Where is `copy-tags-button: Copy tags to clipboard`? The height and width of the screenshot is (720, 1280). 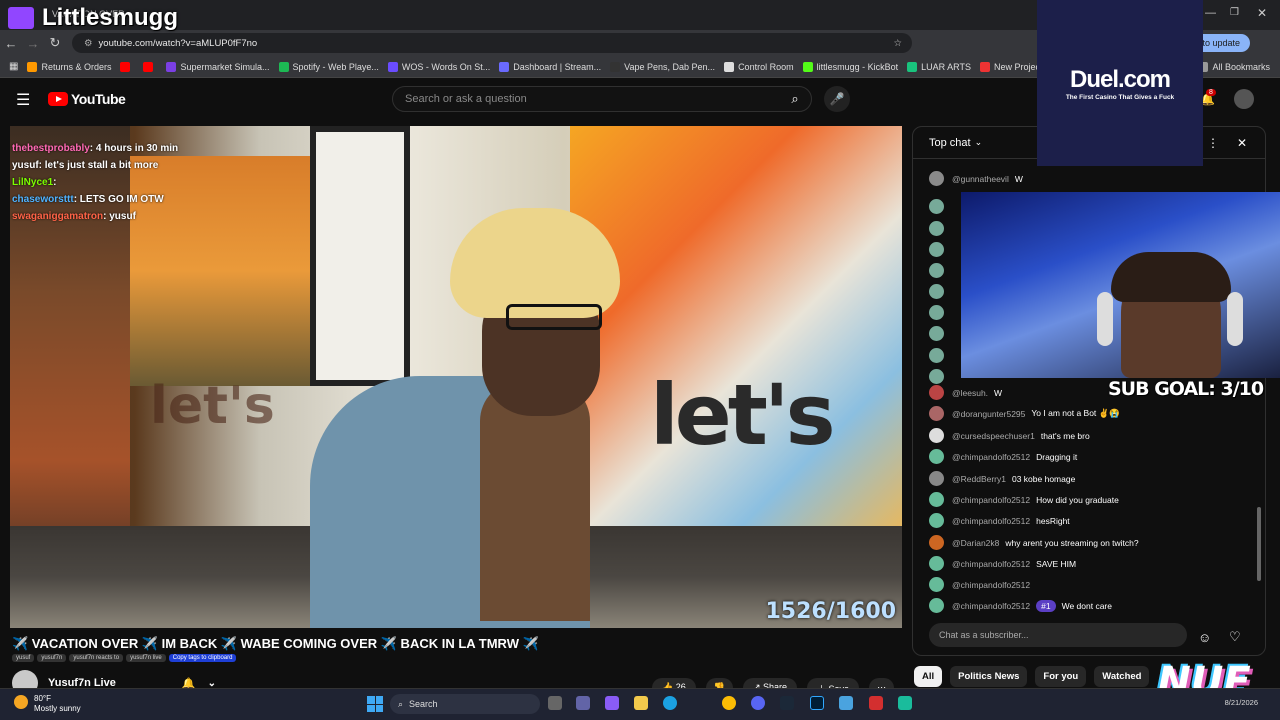 copy-tags-button: Copy tags to clipboard is located at coordinates (202, 658).